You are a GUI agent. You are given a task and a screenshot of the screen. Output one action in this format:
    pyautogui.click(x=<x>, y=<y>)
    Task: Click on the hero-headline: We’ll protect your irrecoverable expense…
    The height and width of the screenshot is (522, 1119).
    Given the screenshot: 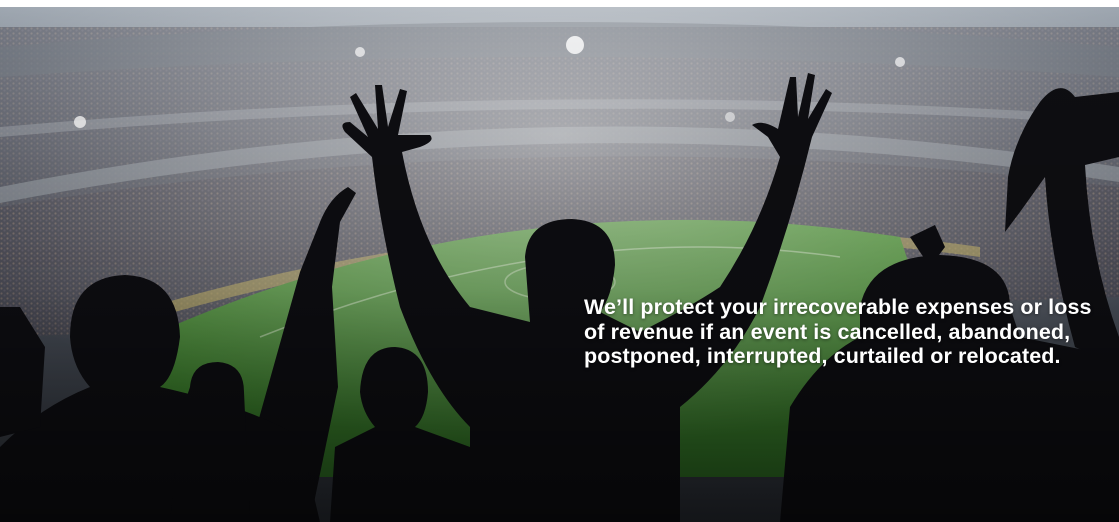 What is the action you would take?
    pyautogui.click(x=838, y=331)
    